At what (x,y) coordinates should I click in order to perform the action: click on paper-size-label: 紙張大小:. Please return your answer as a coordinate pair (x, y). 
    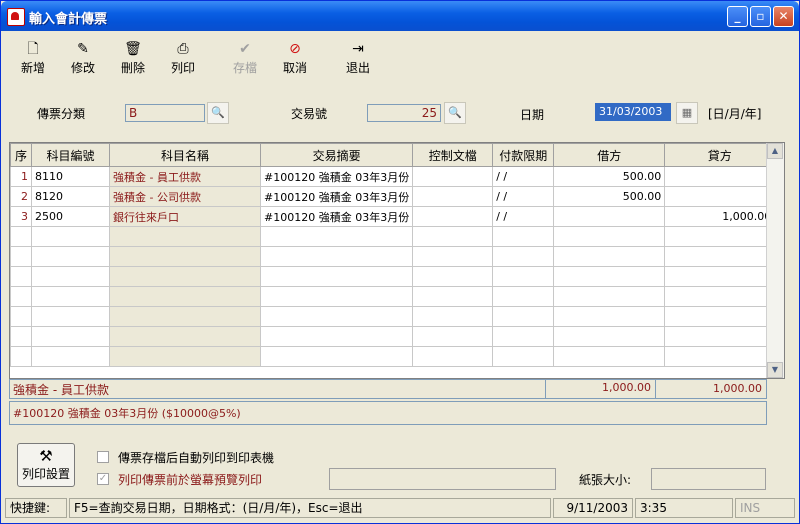
    Looking at the image, I should click on (605, 480).